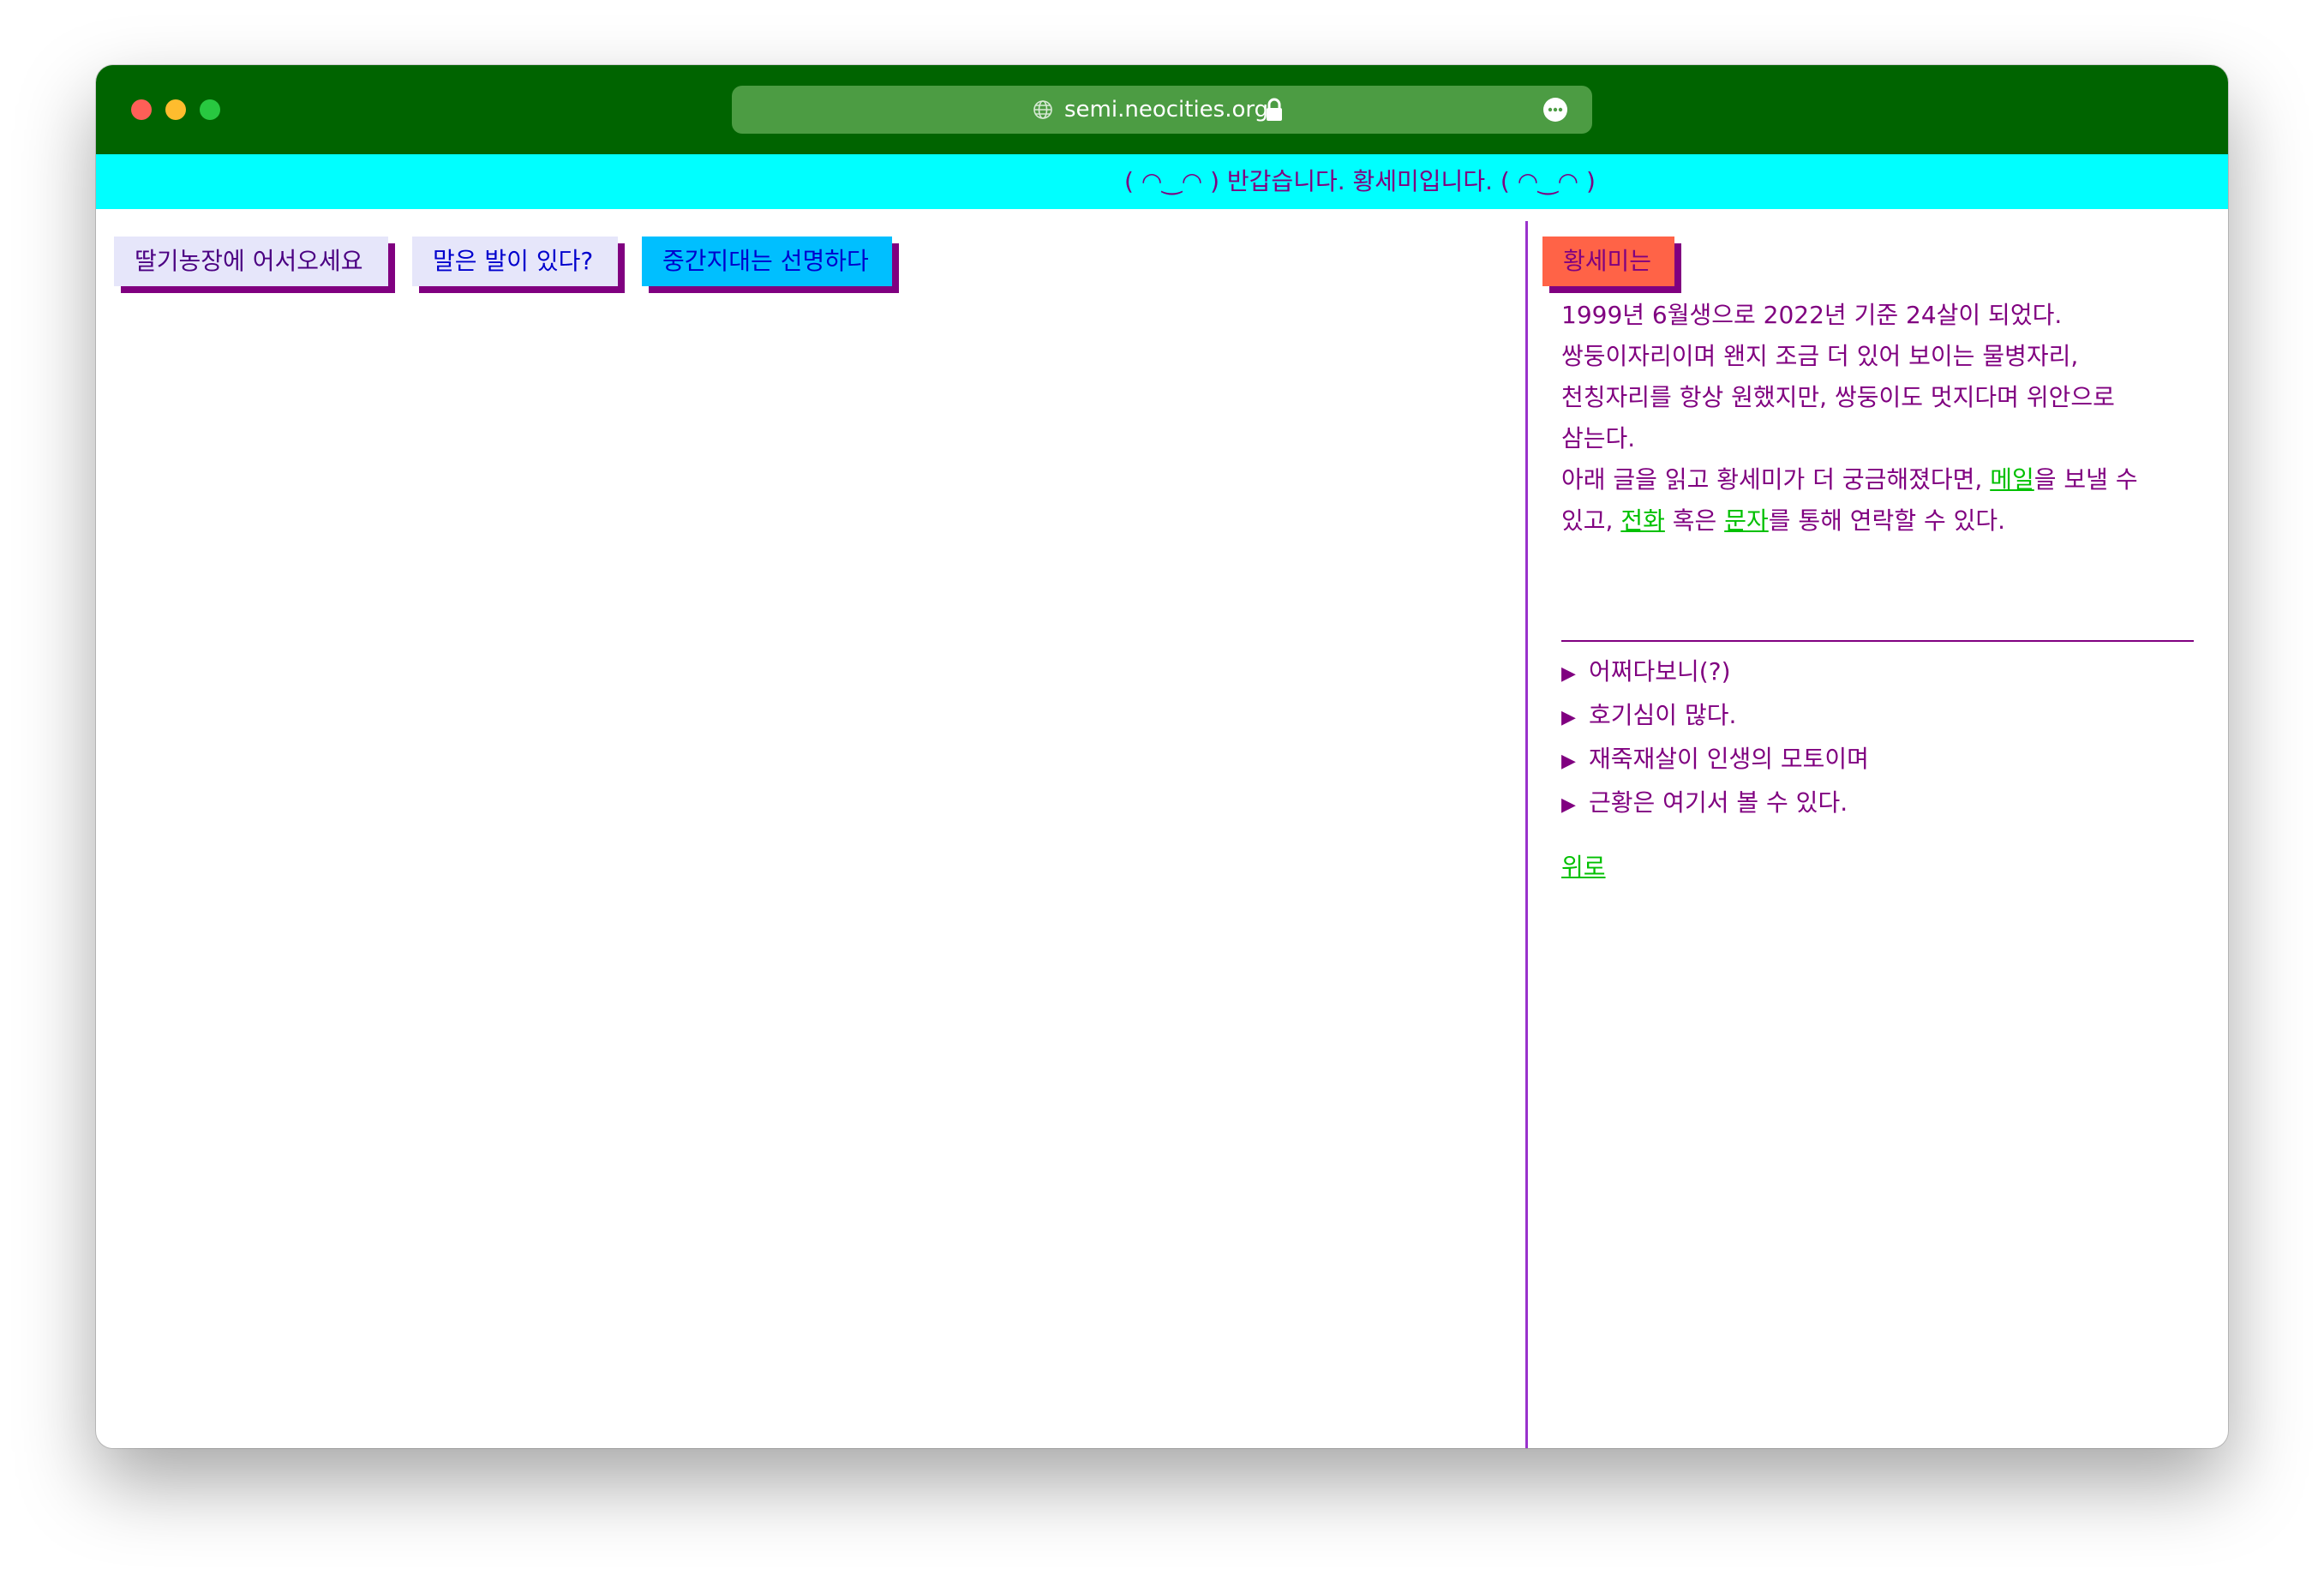  What do you see at coordinates (767, 261) in the screenshot?
I see `tab-middle-ground: 중간지대는 선명하다` at bounding box center [767, 261].